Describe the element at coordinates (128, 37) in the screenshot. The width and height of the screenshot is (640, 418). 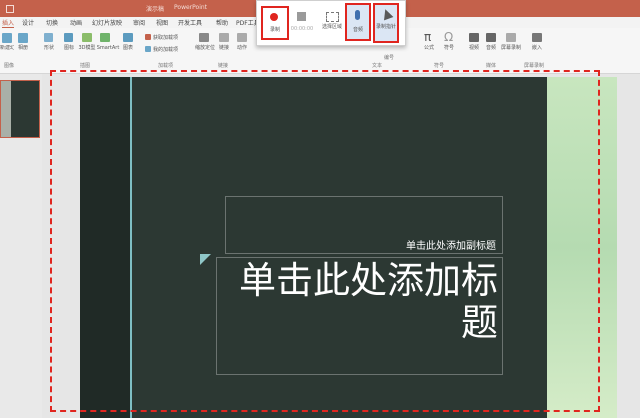
I see `chart-icon` at that location.